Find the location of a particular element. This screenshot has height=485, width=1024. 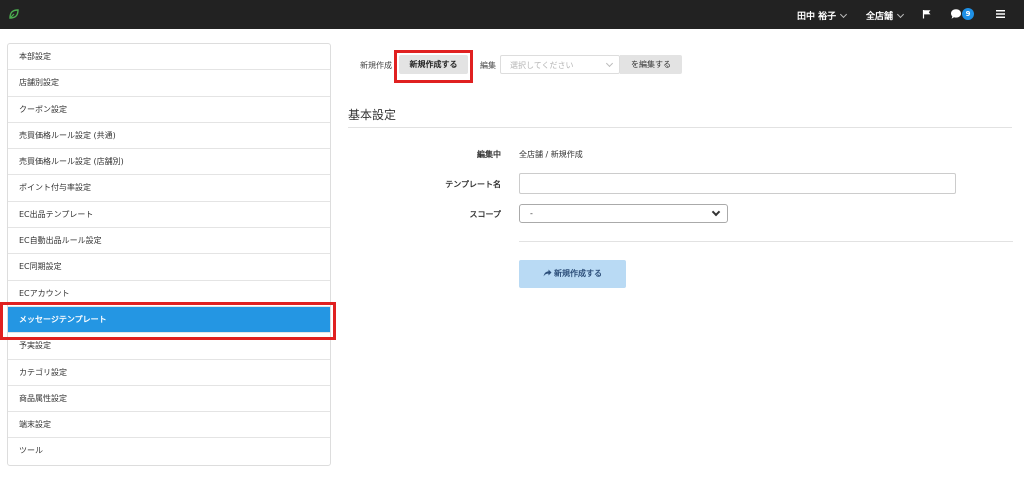

create-new-button: 新規作成する is located at coordinates (433, 64).